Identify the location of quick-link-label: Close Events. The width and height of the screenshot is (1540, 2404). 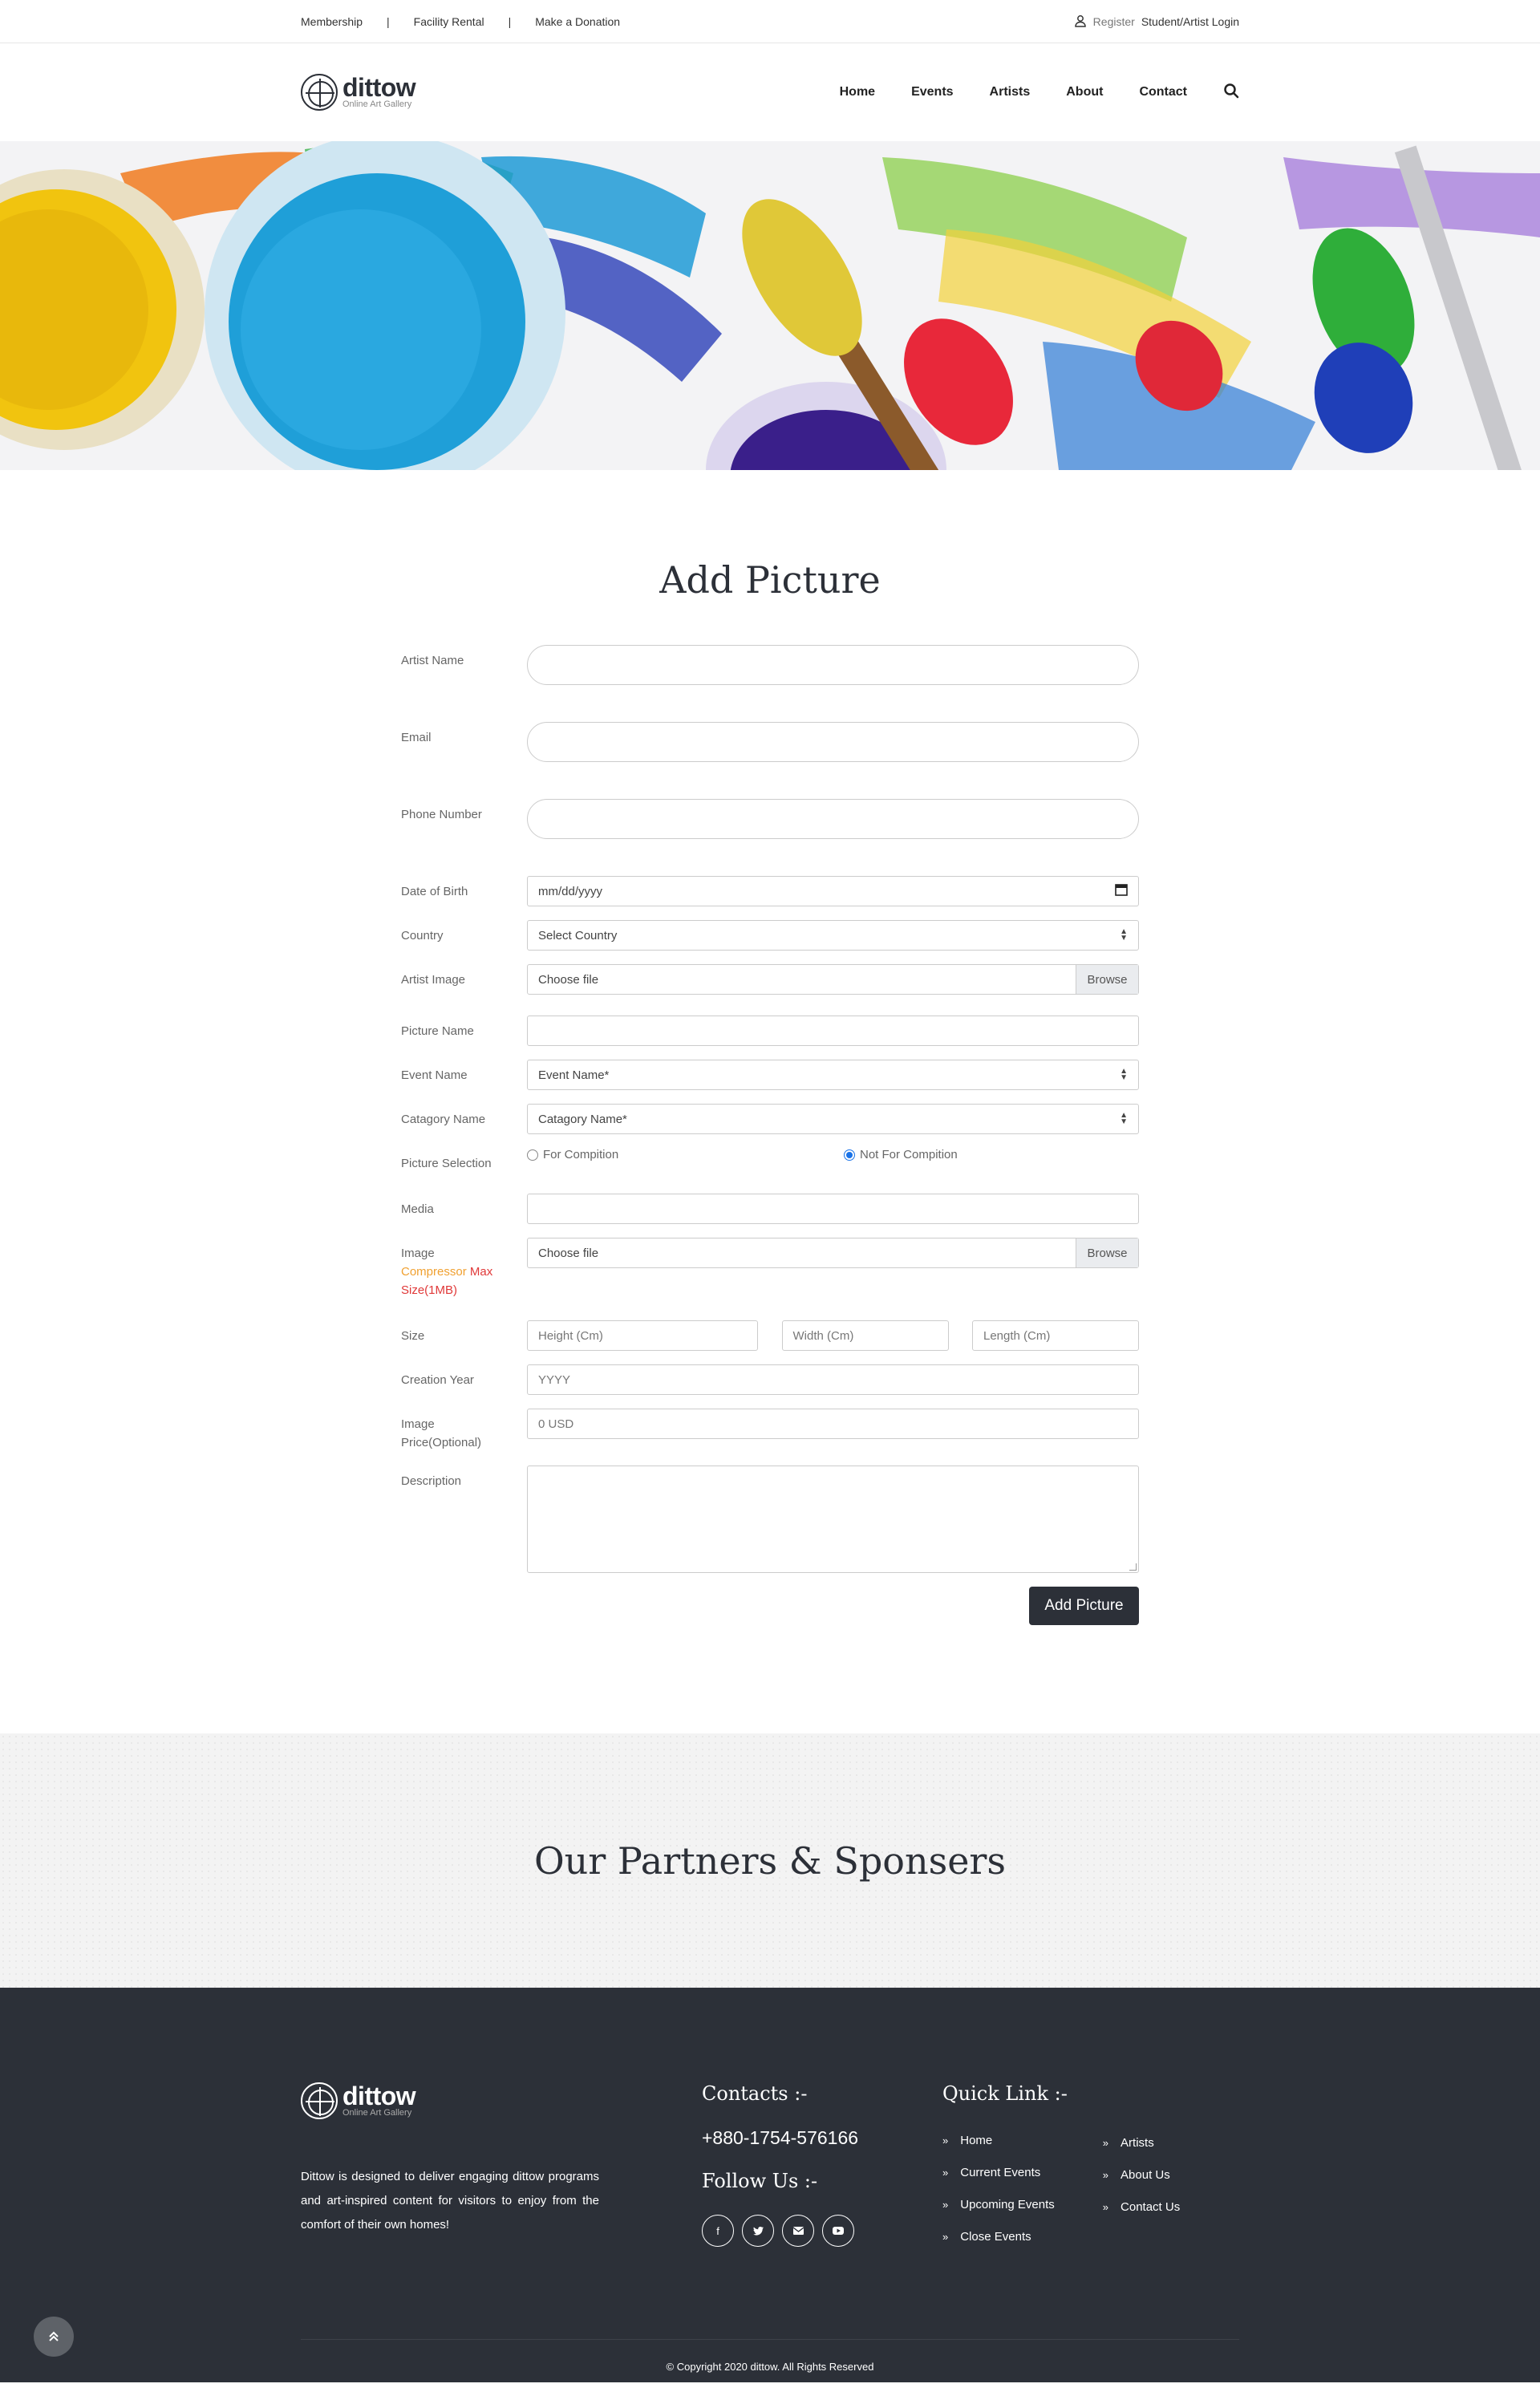
(995, 2237).